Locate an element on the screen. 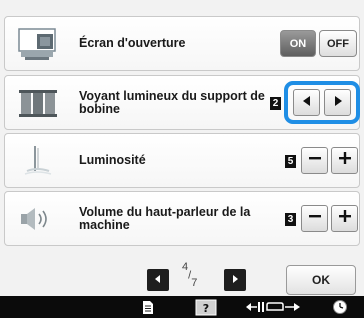 The width and height of the screenshot is (364, 318). page-current: 4 is located at coordinates (185, 267).